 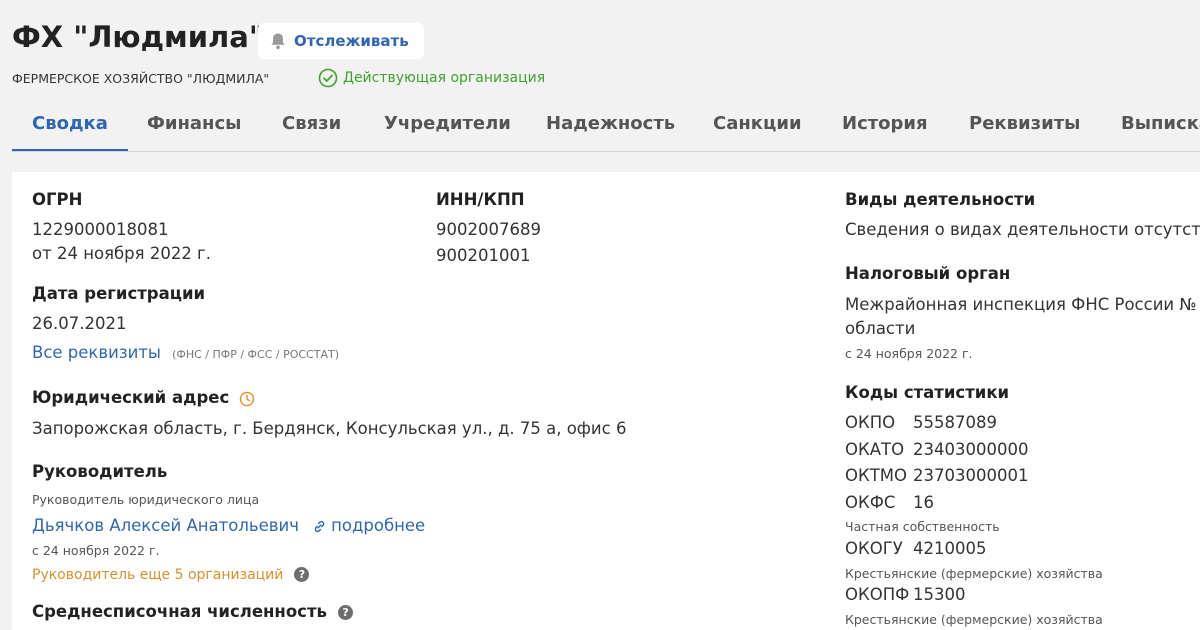 I want to click on address-label-row: Юридический адрес, so click(x=143, y=397).